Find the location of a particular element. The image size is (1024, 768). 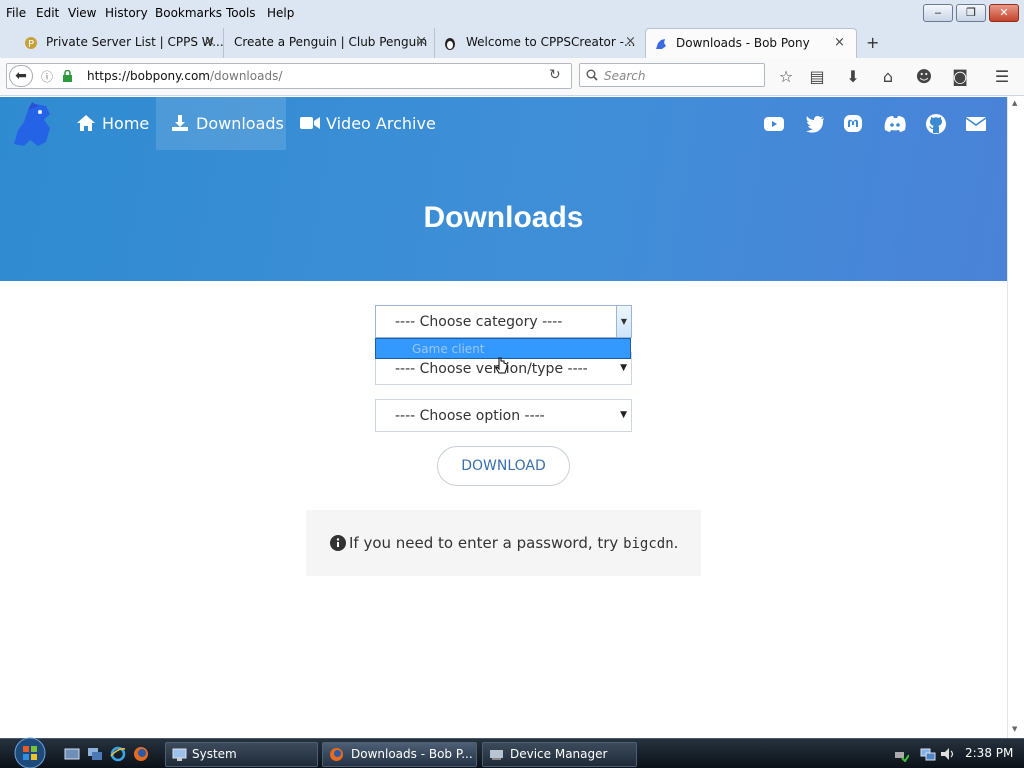

bob-pony-logo is located at coordinates (34, 124).